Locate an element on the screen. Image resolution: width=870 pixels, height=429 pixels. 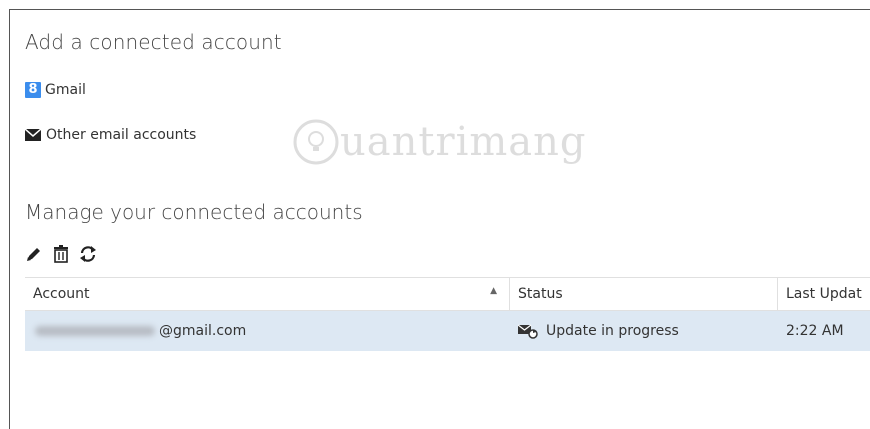
last-updated-cell: 2:22 AM is located at coordinates (824, 331).